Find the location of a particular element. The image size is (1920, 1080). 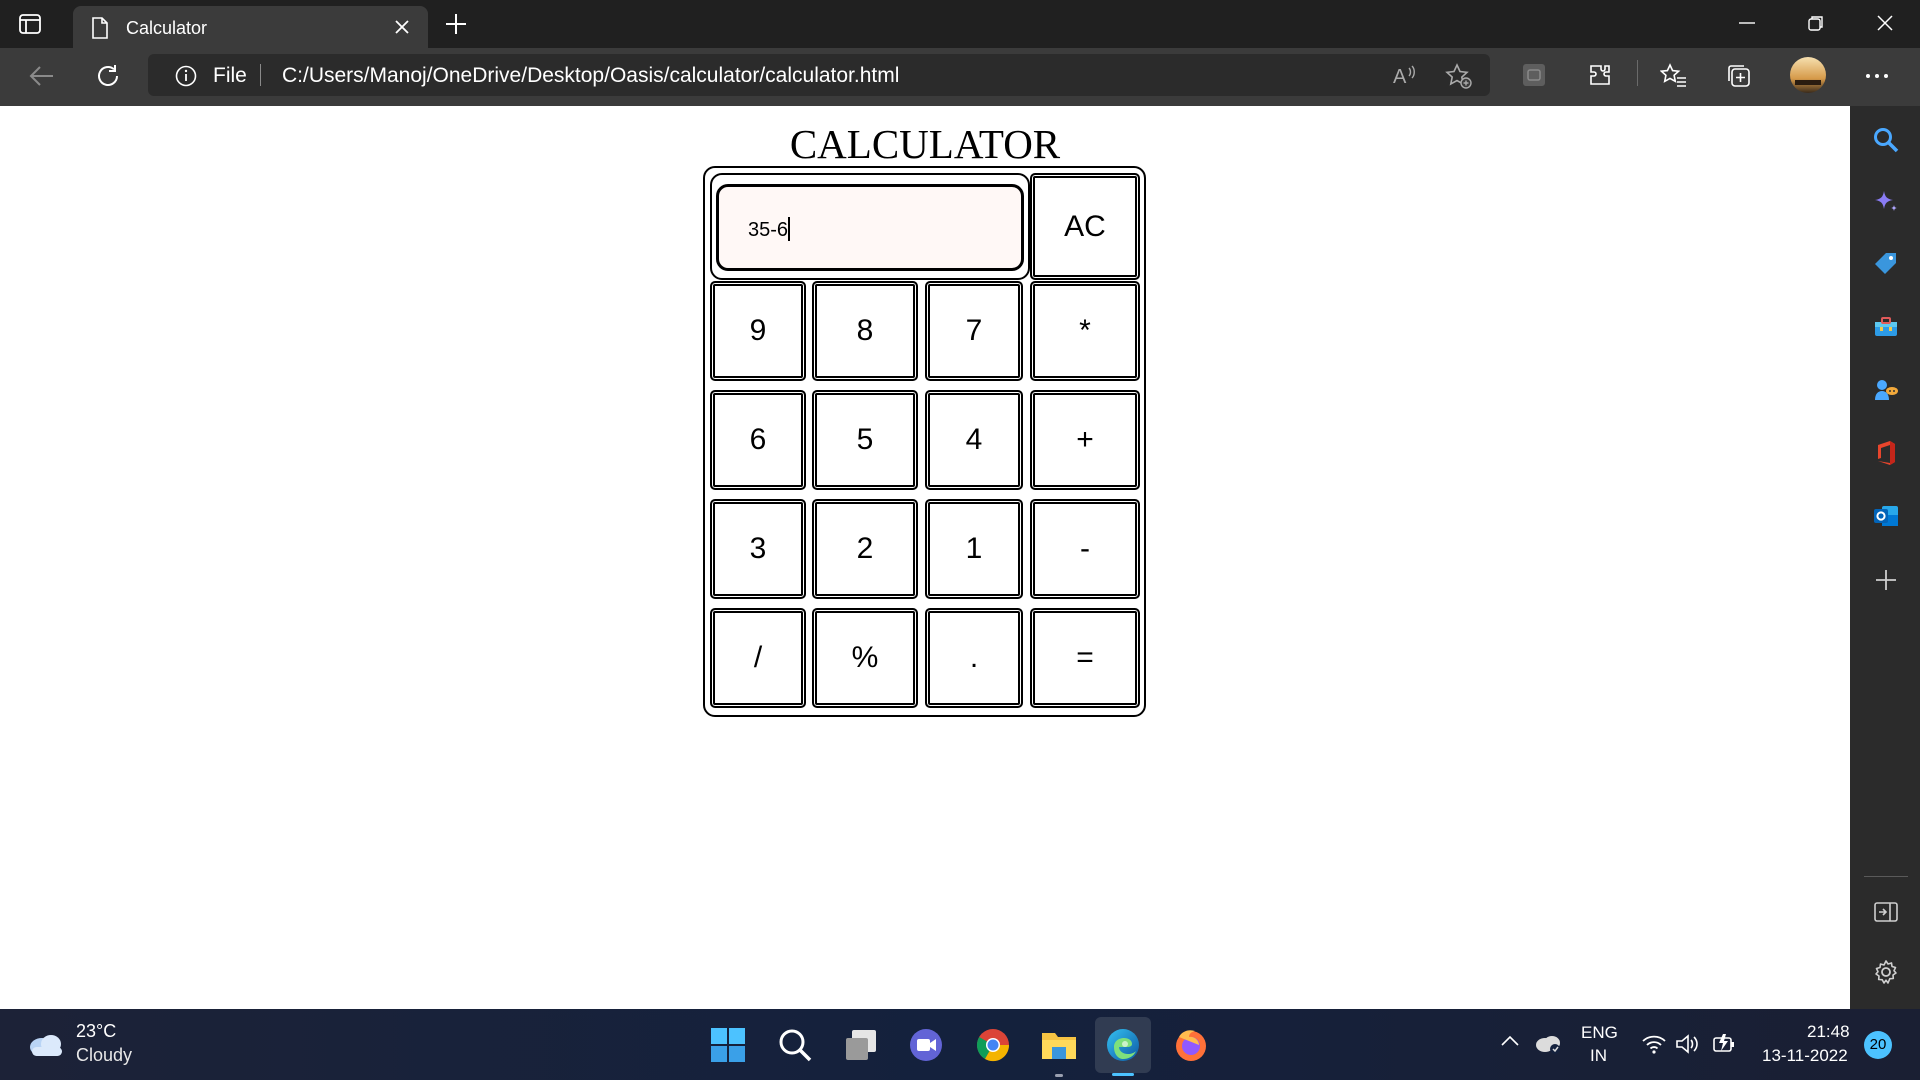

clock-time: 21:48 is located at coordinates (1828, 1032).